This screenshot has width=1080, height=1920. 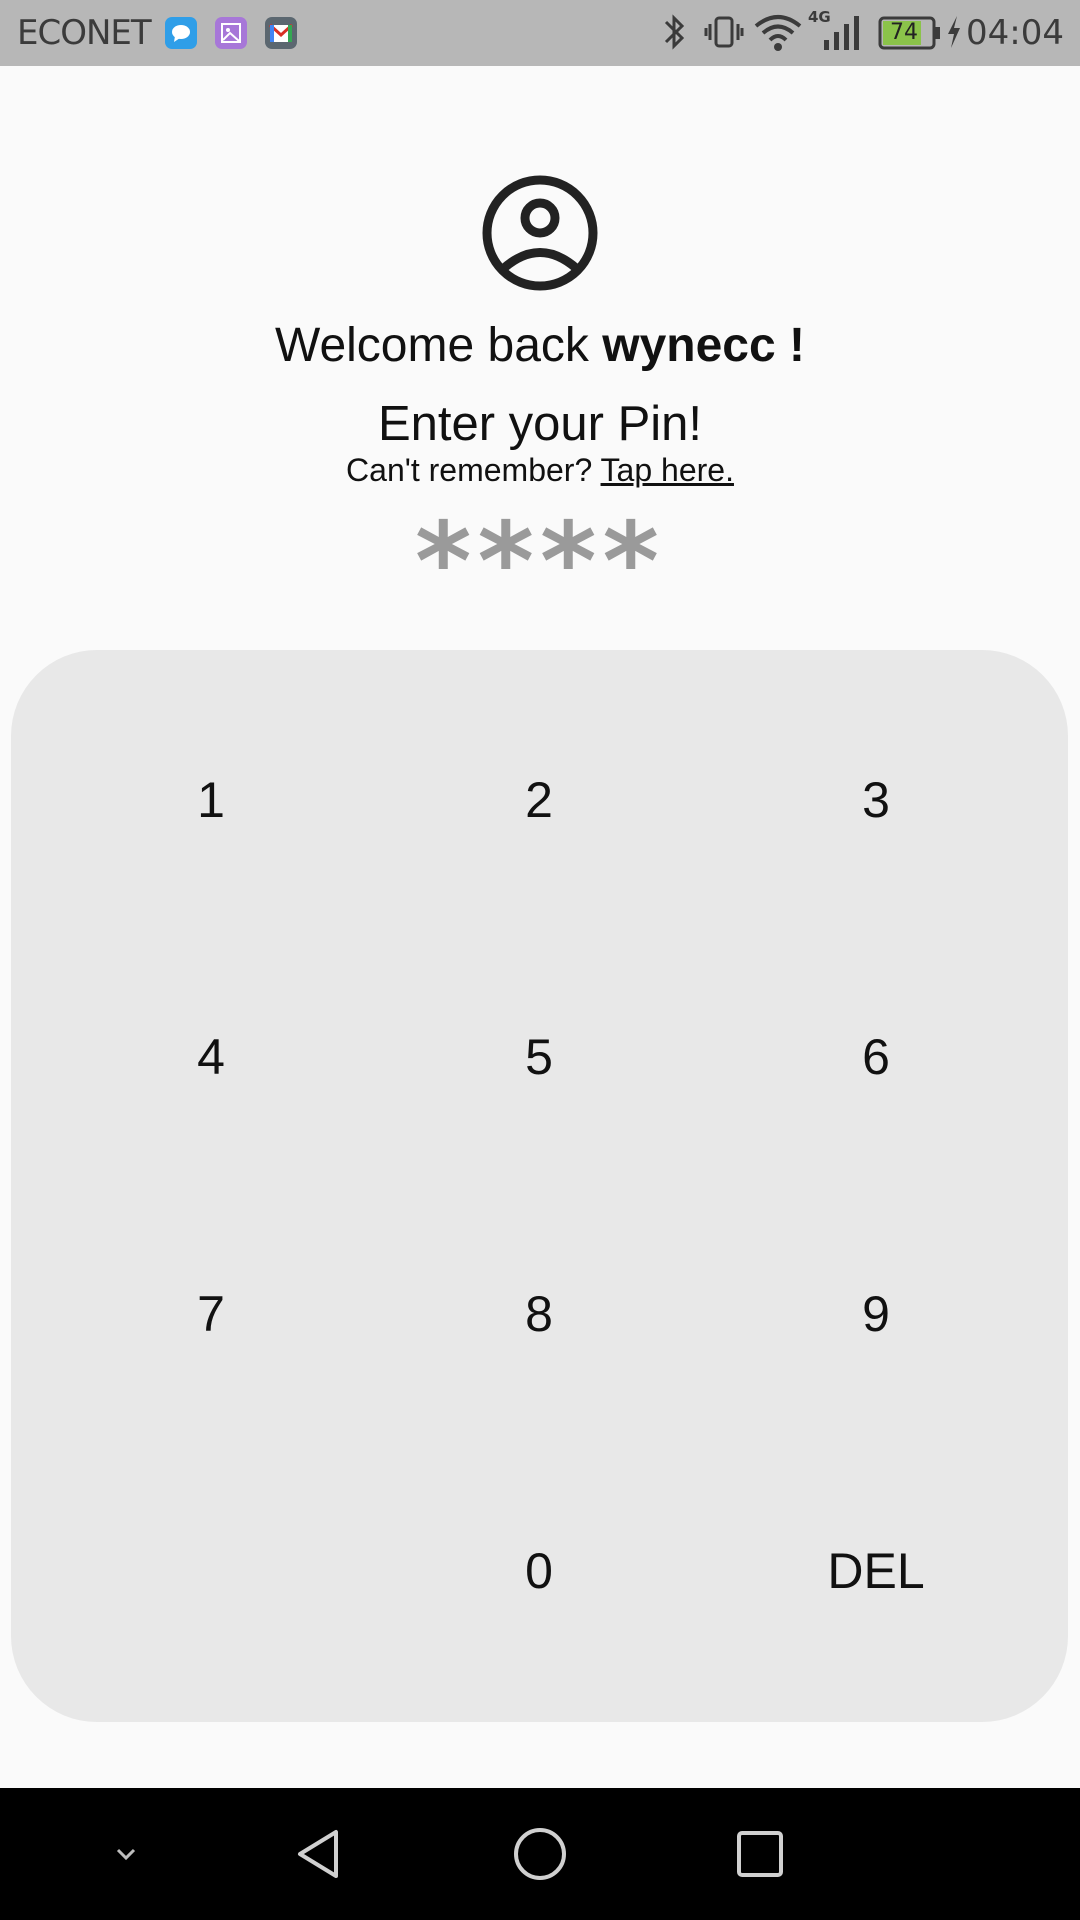 I want to click on key-3: 3, so click(x=876, y=800).